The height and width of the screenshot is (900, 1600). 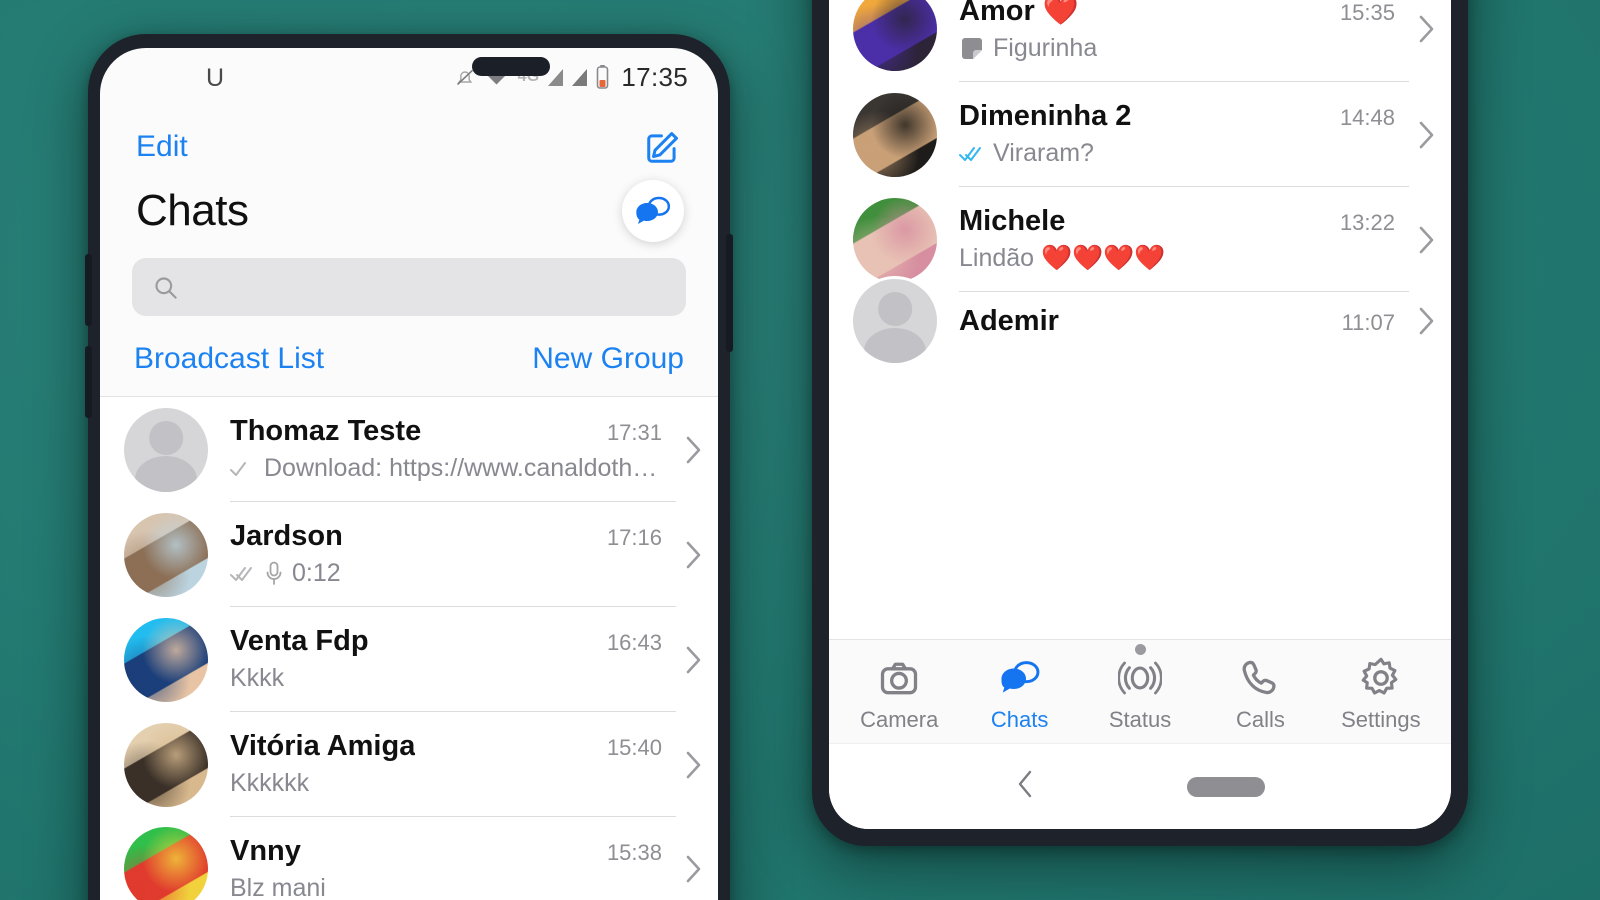 What do you see at coordinates (634, 852) in the screenshot?
I see `chat-timestamp: 15:38` at bounding box center [634, 852].